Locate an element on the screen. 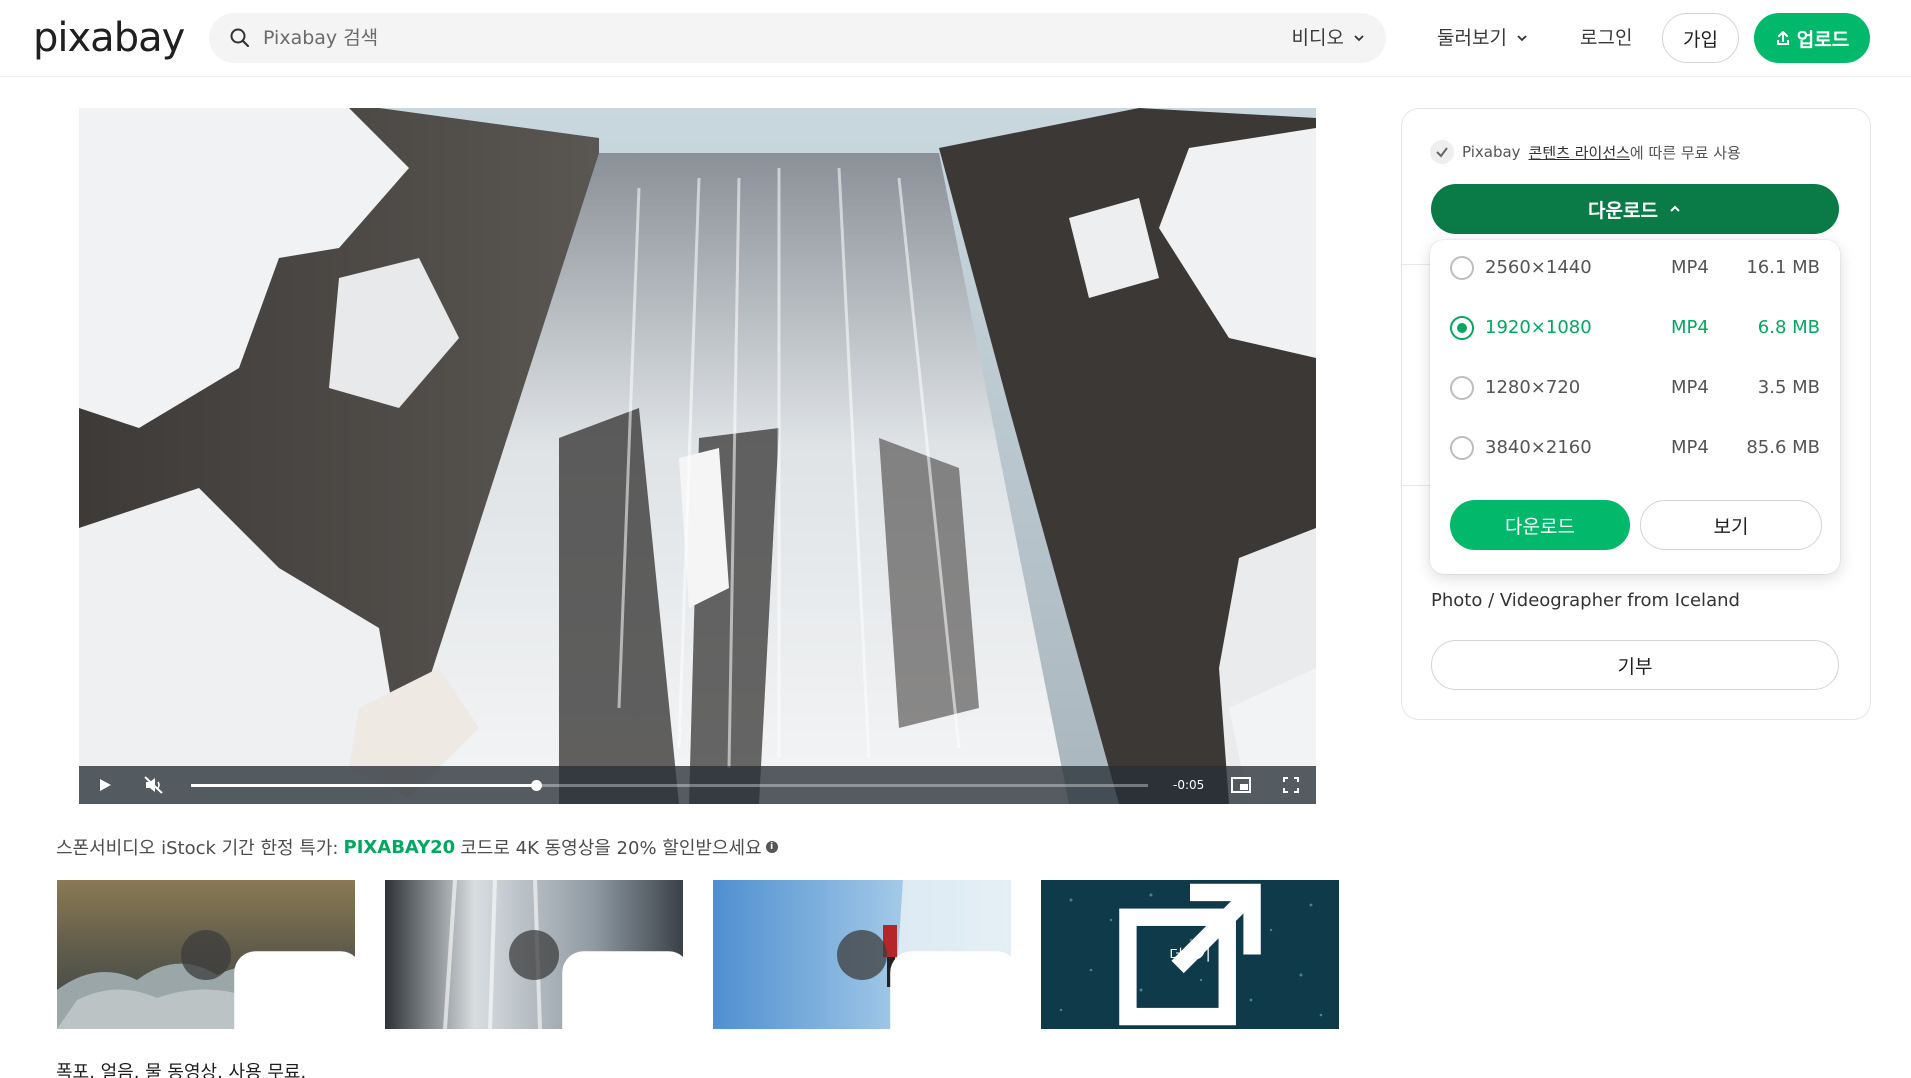  login-link: 로그인 is located at coordinates (1606, 38).